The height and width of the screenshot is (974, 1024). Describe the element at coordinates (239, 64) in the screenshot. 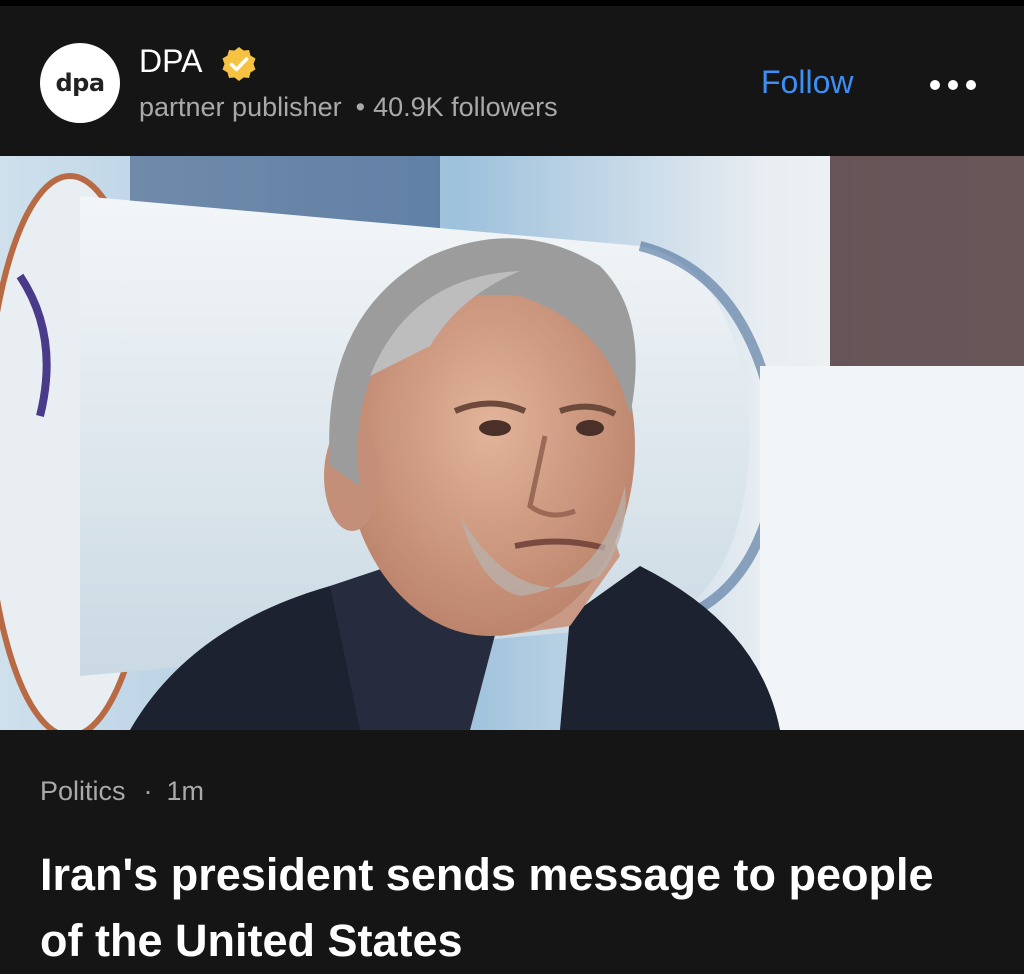

I see `verified-badge-icon` at that location.